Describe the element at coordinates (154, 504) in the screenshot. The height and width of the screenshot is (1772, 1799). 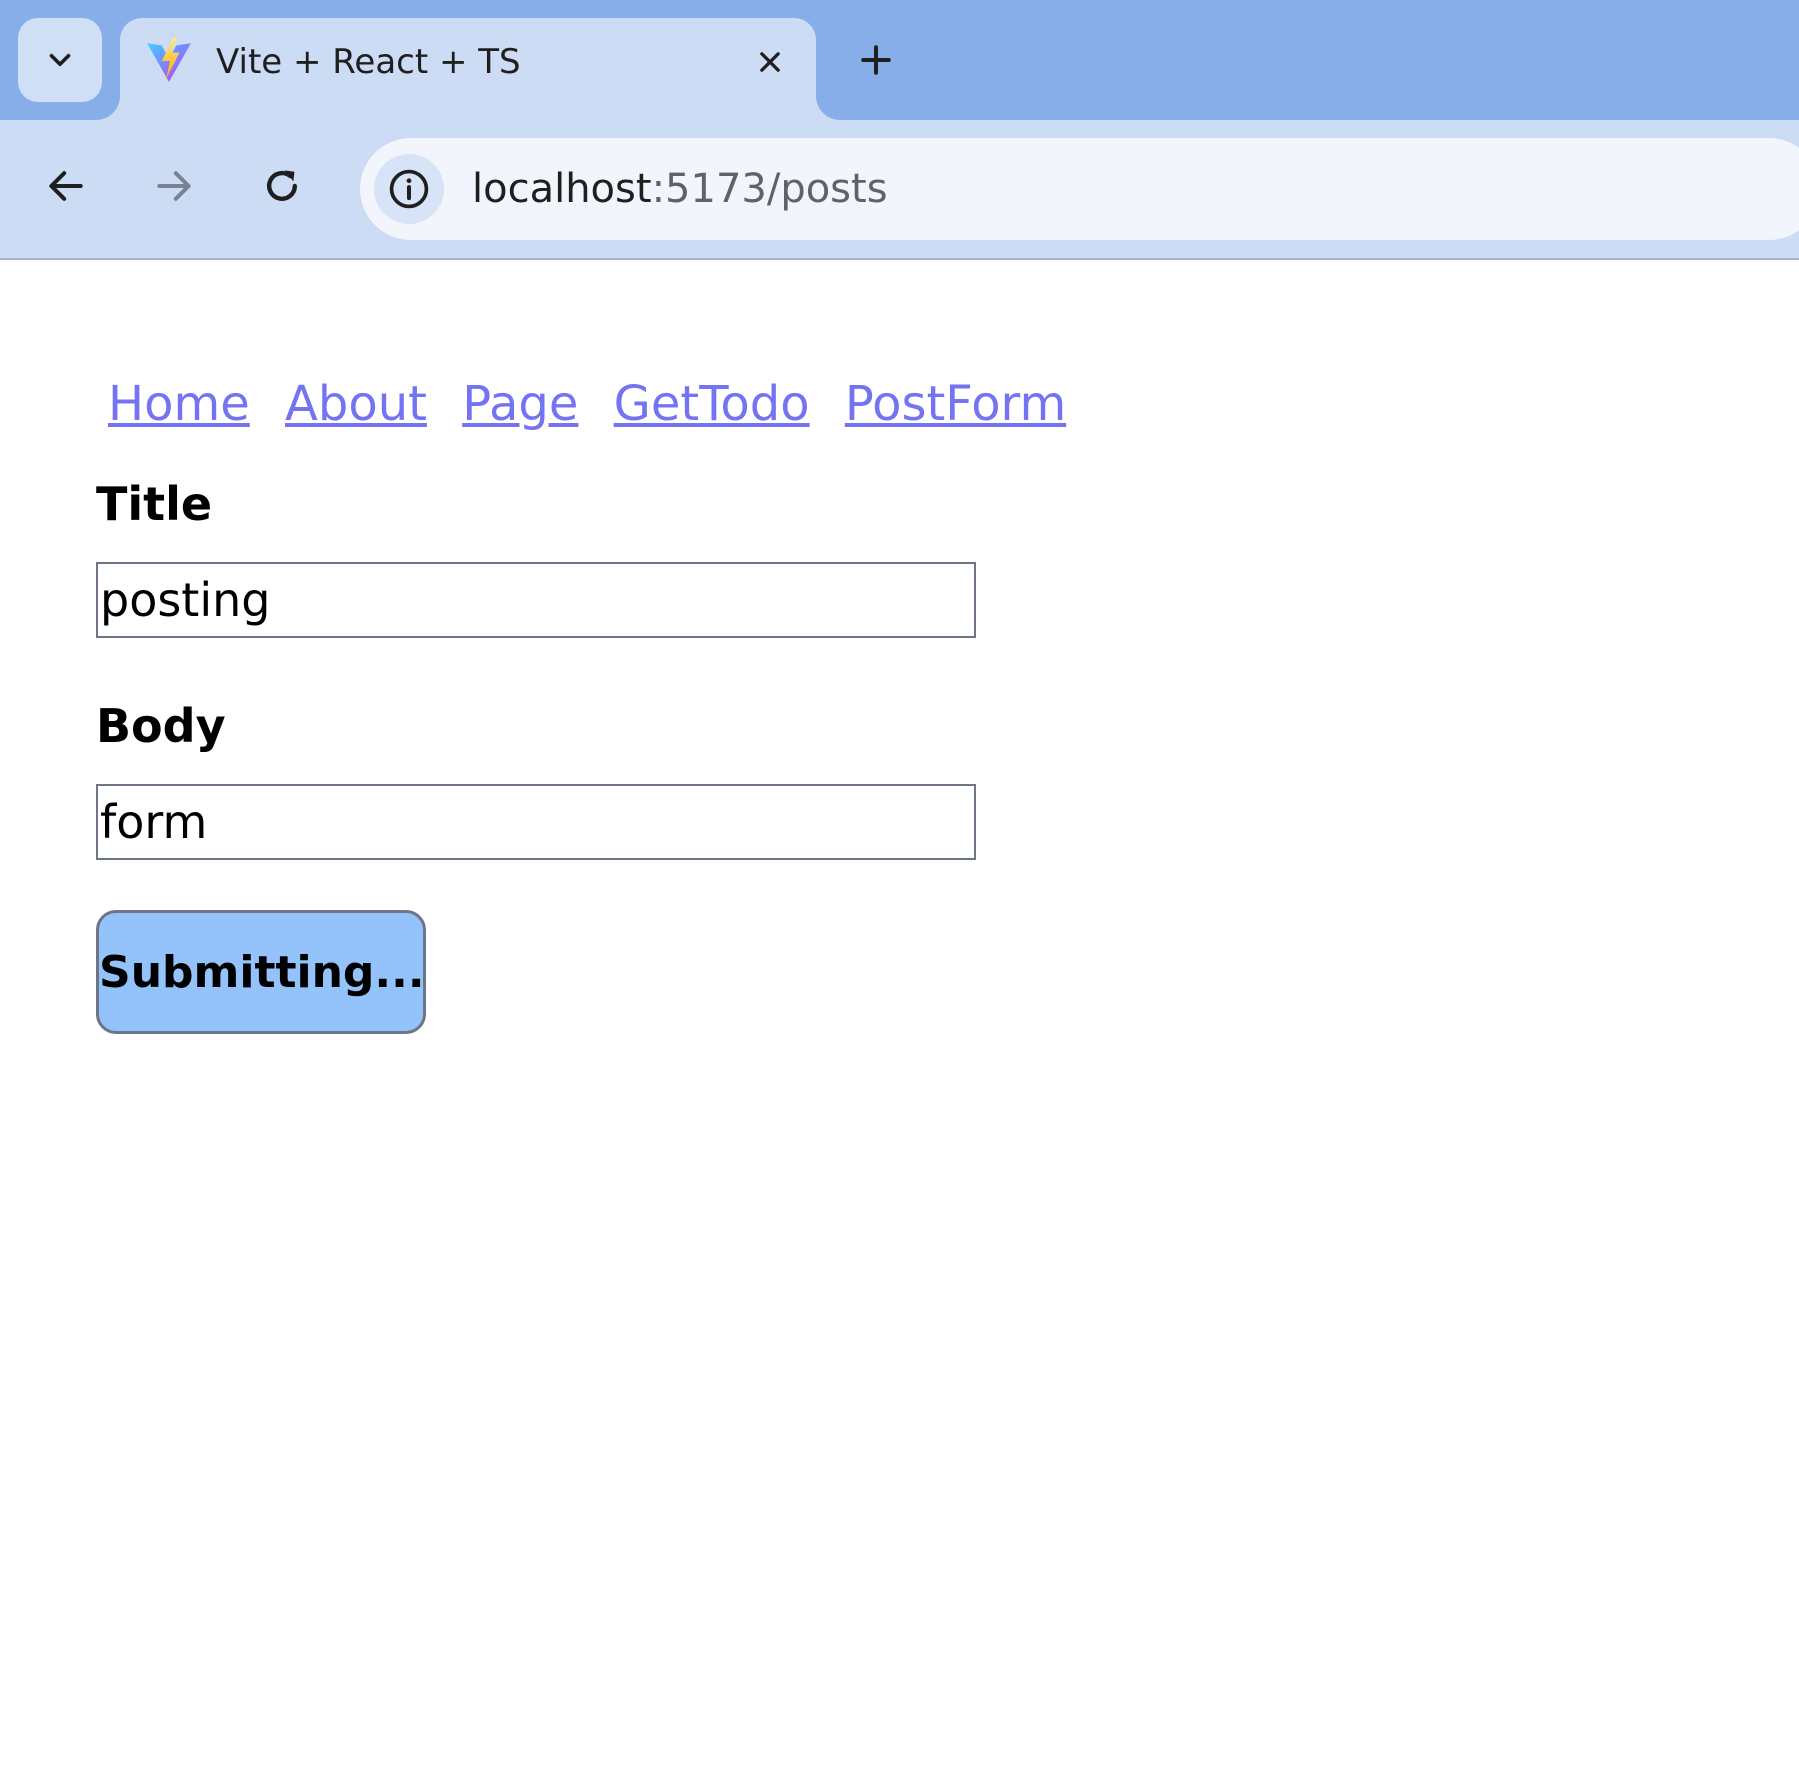
I see `title-label: Title` at that location.